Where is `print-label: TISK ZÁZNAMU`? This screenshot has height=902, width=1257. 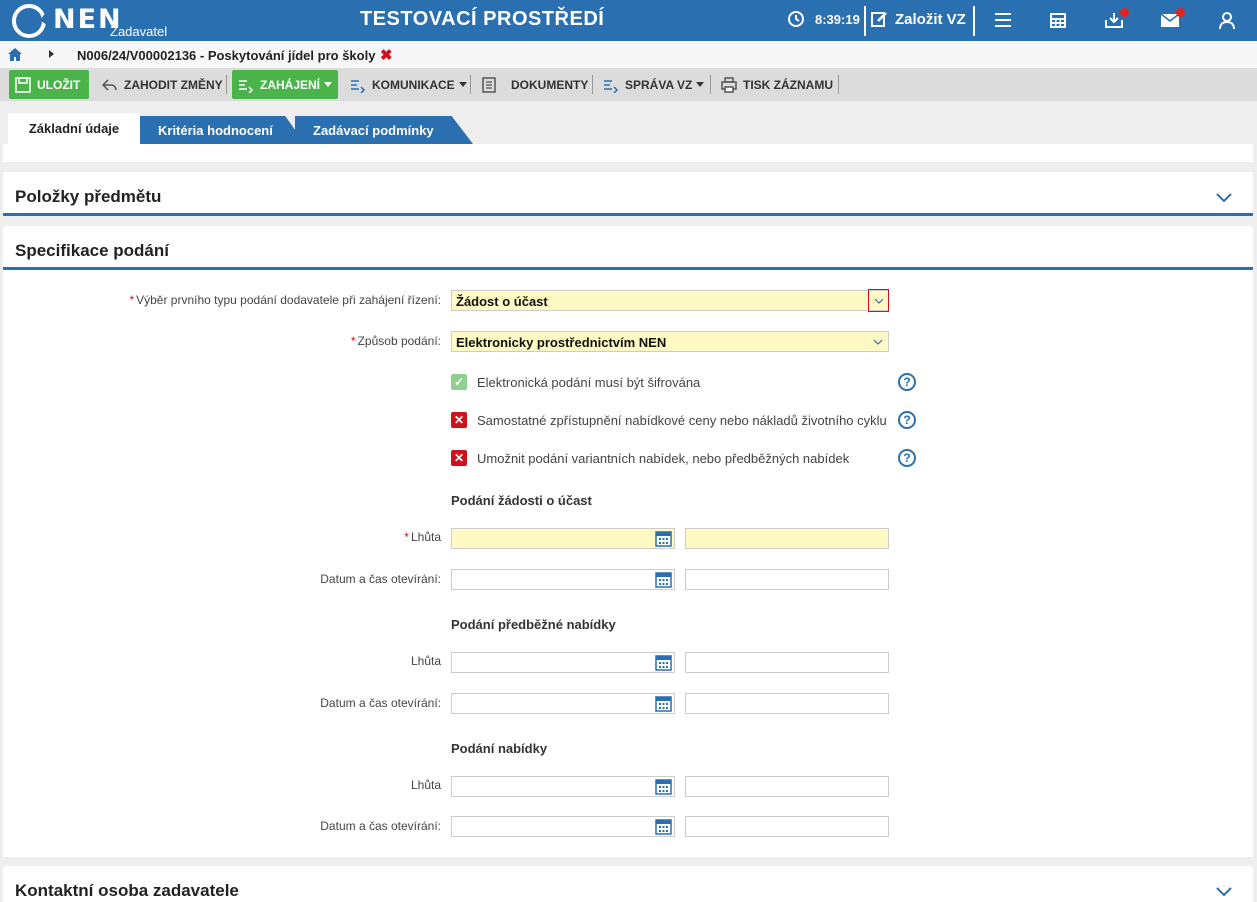 print-label: TISK ZÁZNAMU is located at coordinates (788, 84).